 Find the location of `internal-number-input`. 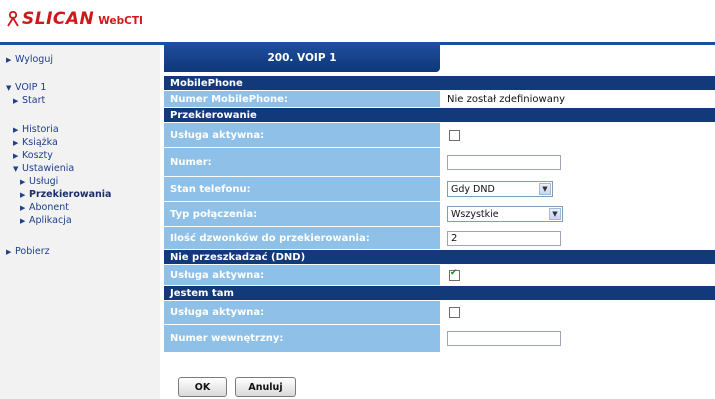

internal-number-input is located at coordinates (504, 338).